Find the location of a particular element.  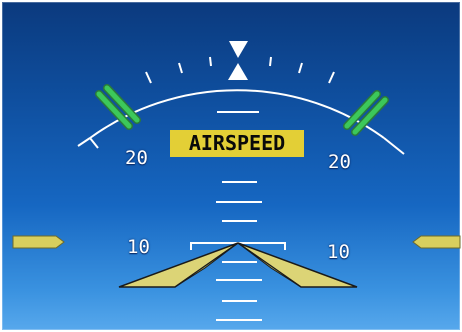

pitch-label-lower-right: 10 is located at coordinates (338, 252).